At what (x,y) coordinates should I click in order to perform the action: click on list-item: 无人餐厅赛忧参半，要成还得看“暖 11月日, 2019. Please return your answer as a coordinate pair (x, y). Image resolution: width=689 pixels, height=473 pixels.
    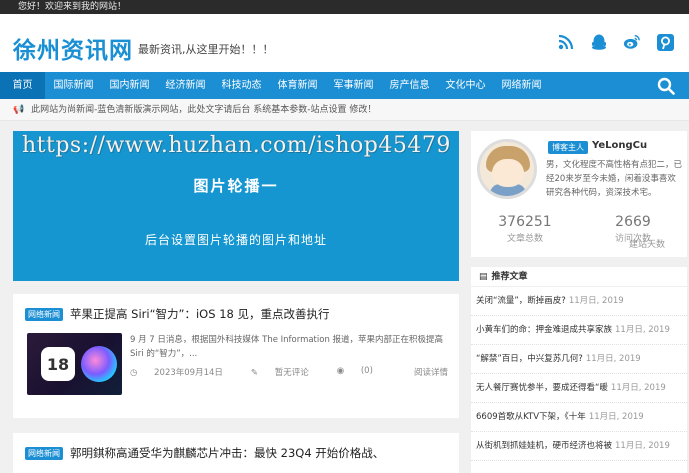
    Looking at the image, I should click on (579, 388).